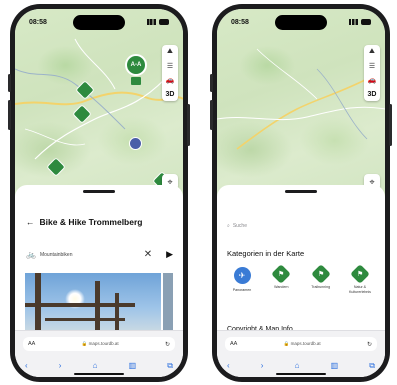  I want to click on back-arrow-icon: ←, so click(30, 222).